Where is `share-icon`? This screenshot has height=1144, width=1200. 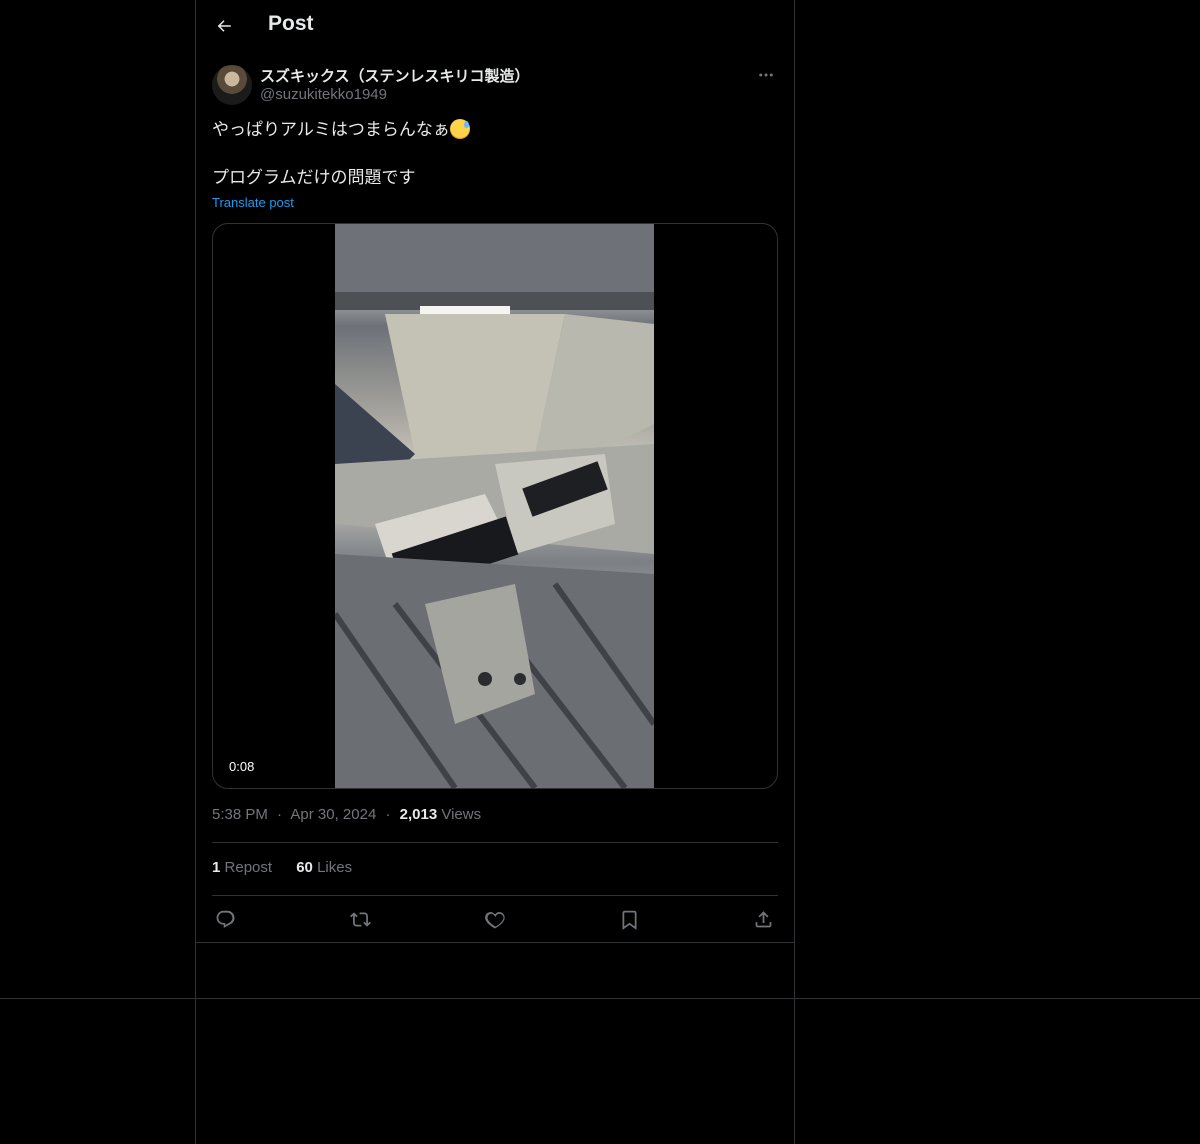
share-icon is located at coordinates (763, 918).